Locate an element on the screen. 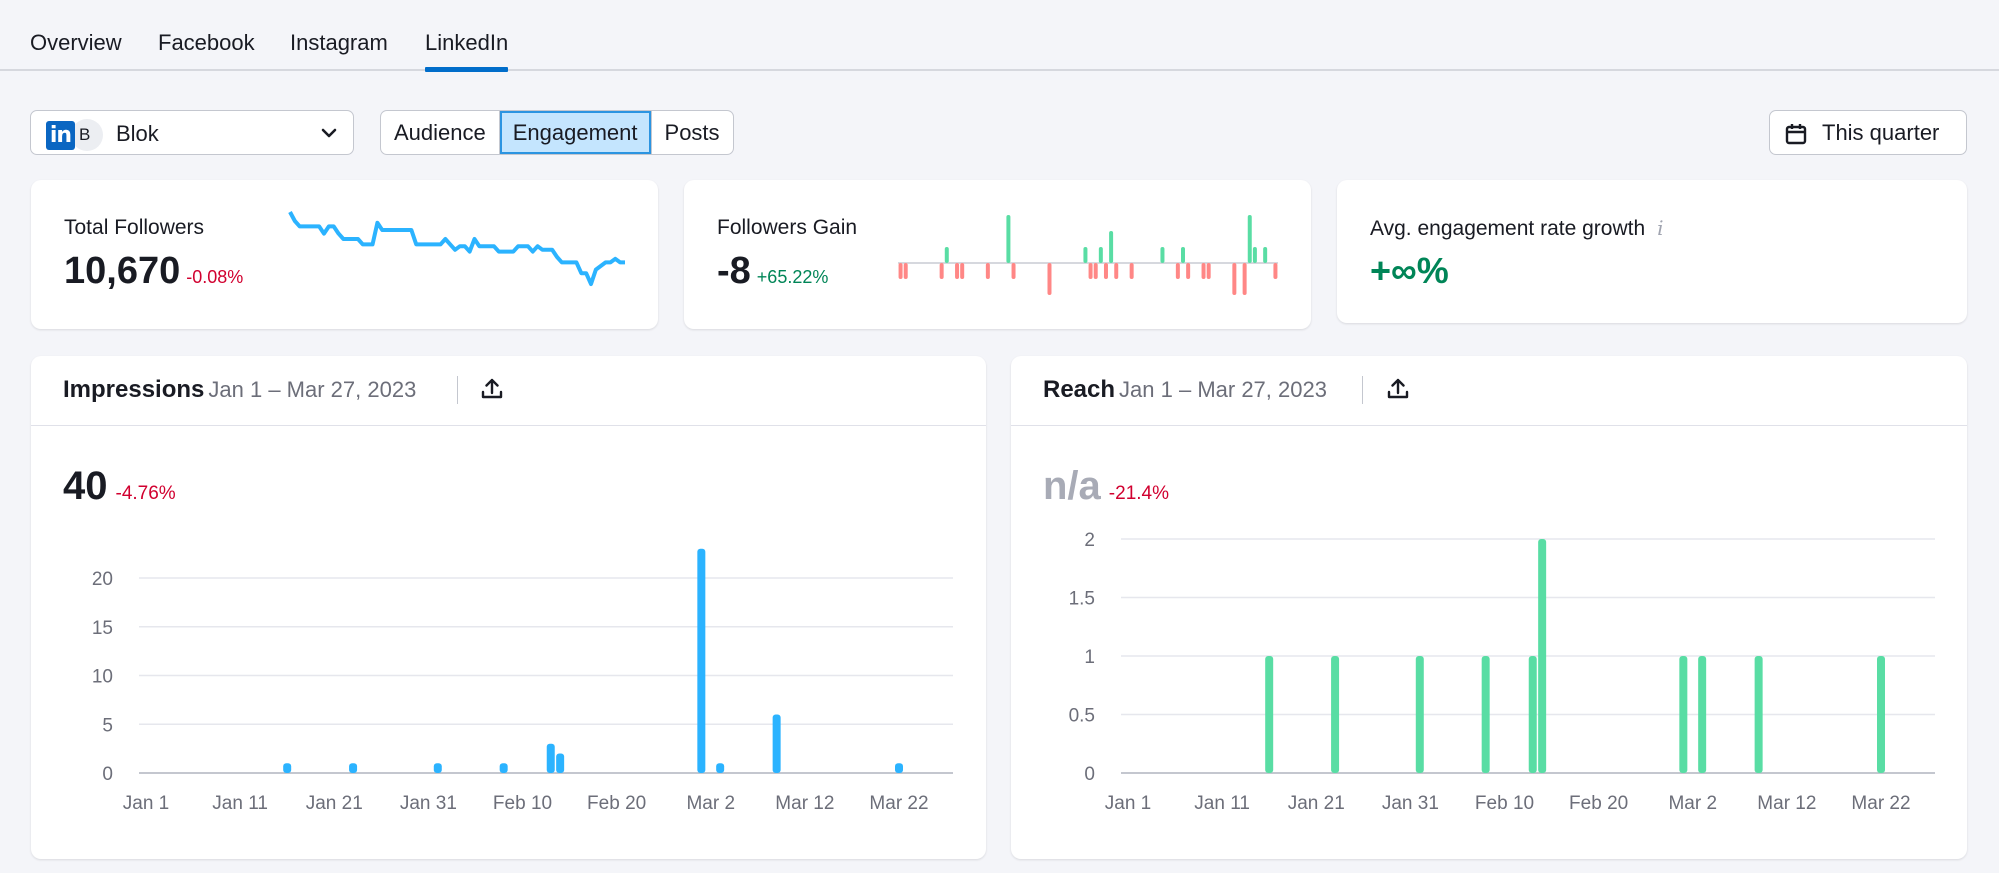  total-followers-value: 10,670 -0.08% is located at coordinates (153, 271).